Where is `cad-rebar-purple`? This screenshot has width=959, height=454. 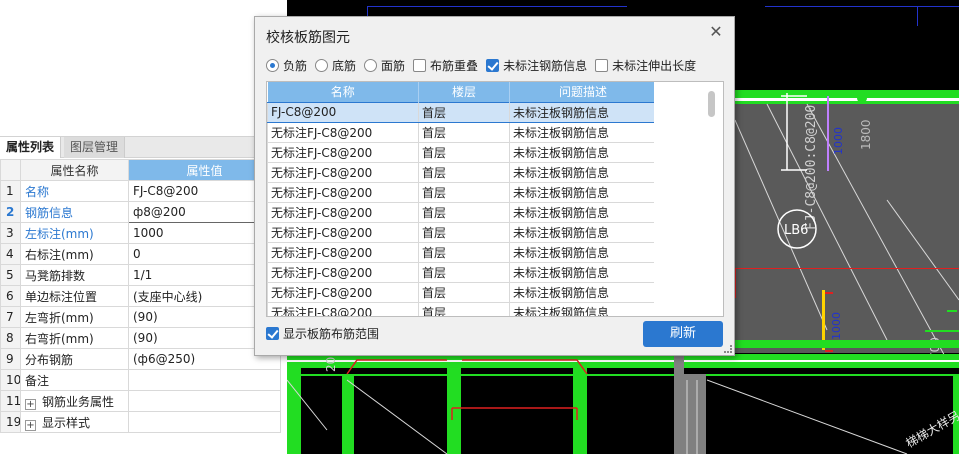
cad-rebar-purple is located at coordinates (828, 133).